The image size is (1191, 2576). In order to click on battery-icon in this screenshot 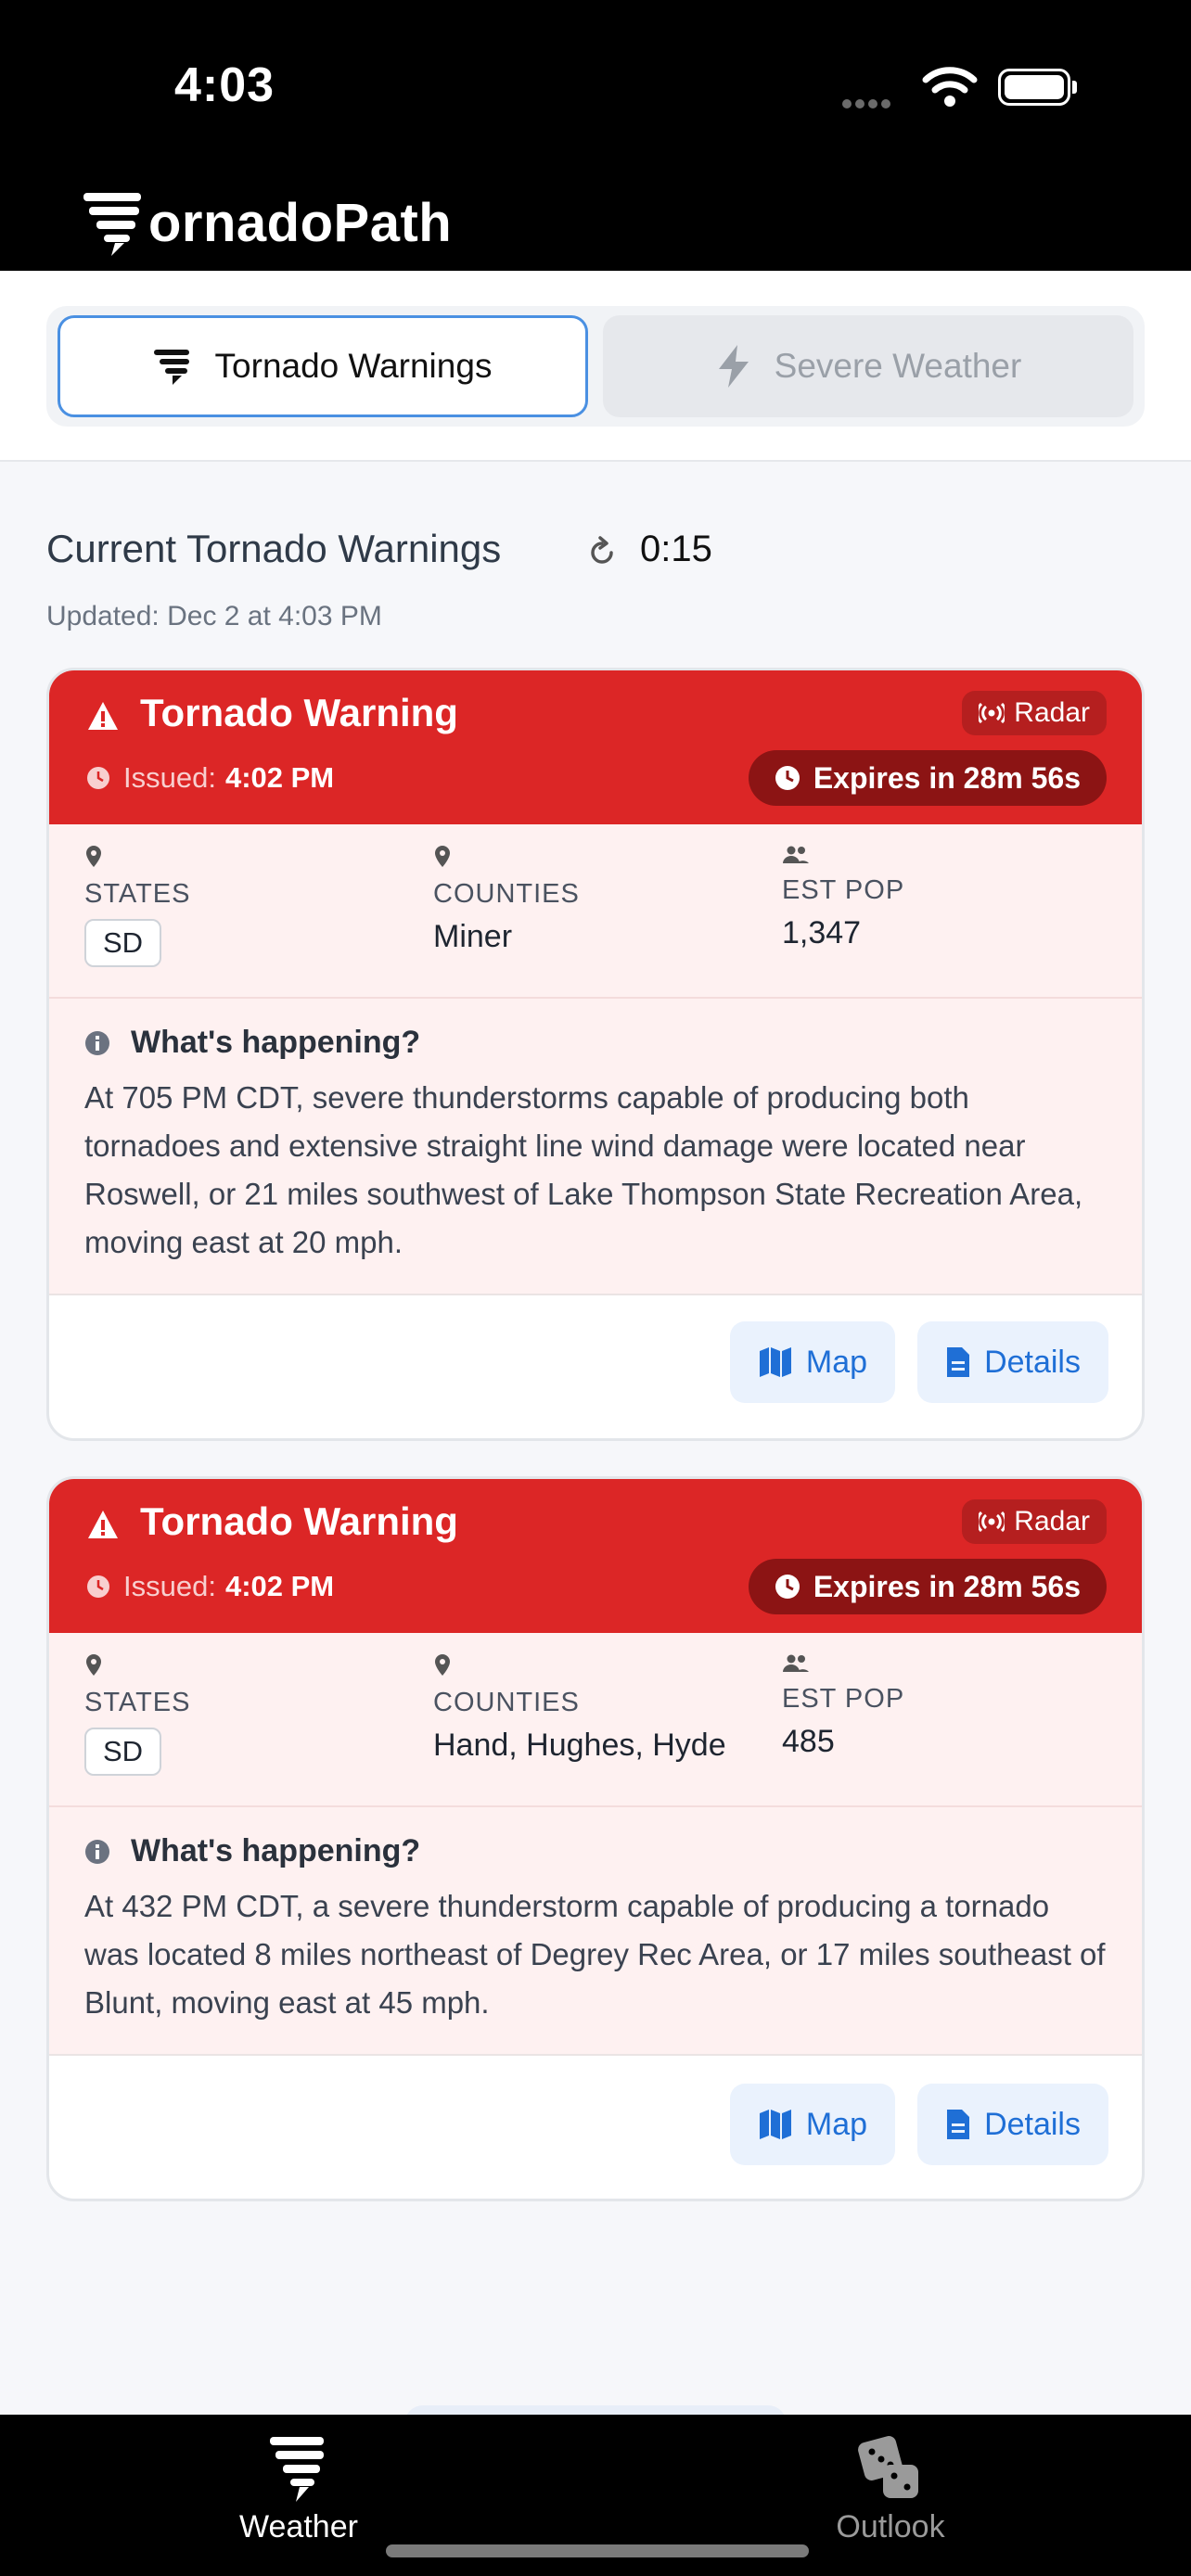, I will do `click(1038, 87)`.